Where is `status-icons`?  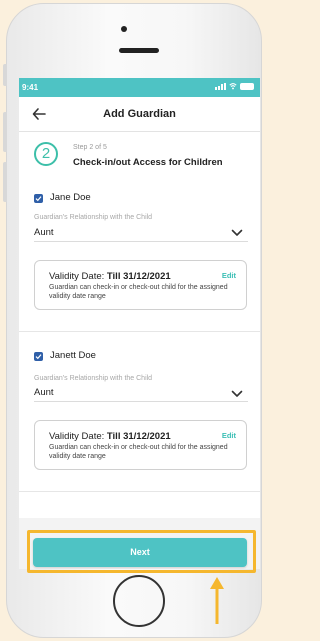
status-icons is located at coordinates (234, 86).